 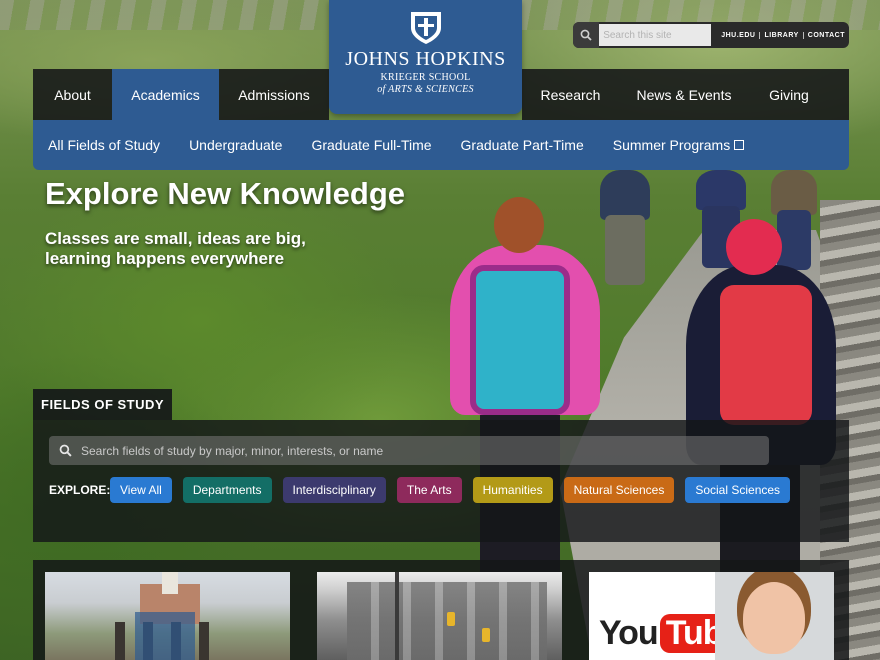 I want to click on link-jhu-edu: JHU.EDU, so click(x=738, y=35).